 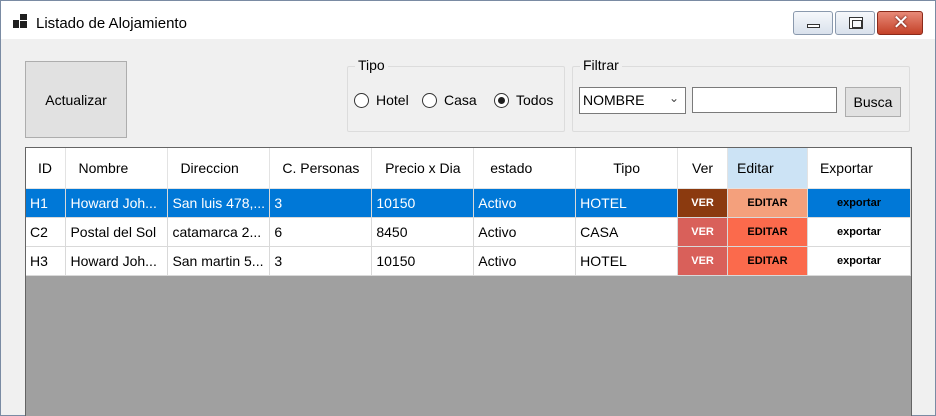 What do you see at coordinates (429, 100) in the screenshot?
I see `radio-casa-circle` at bounding box center [429, 100].